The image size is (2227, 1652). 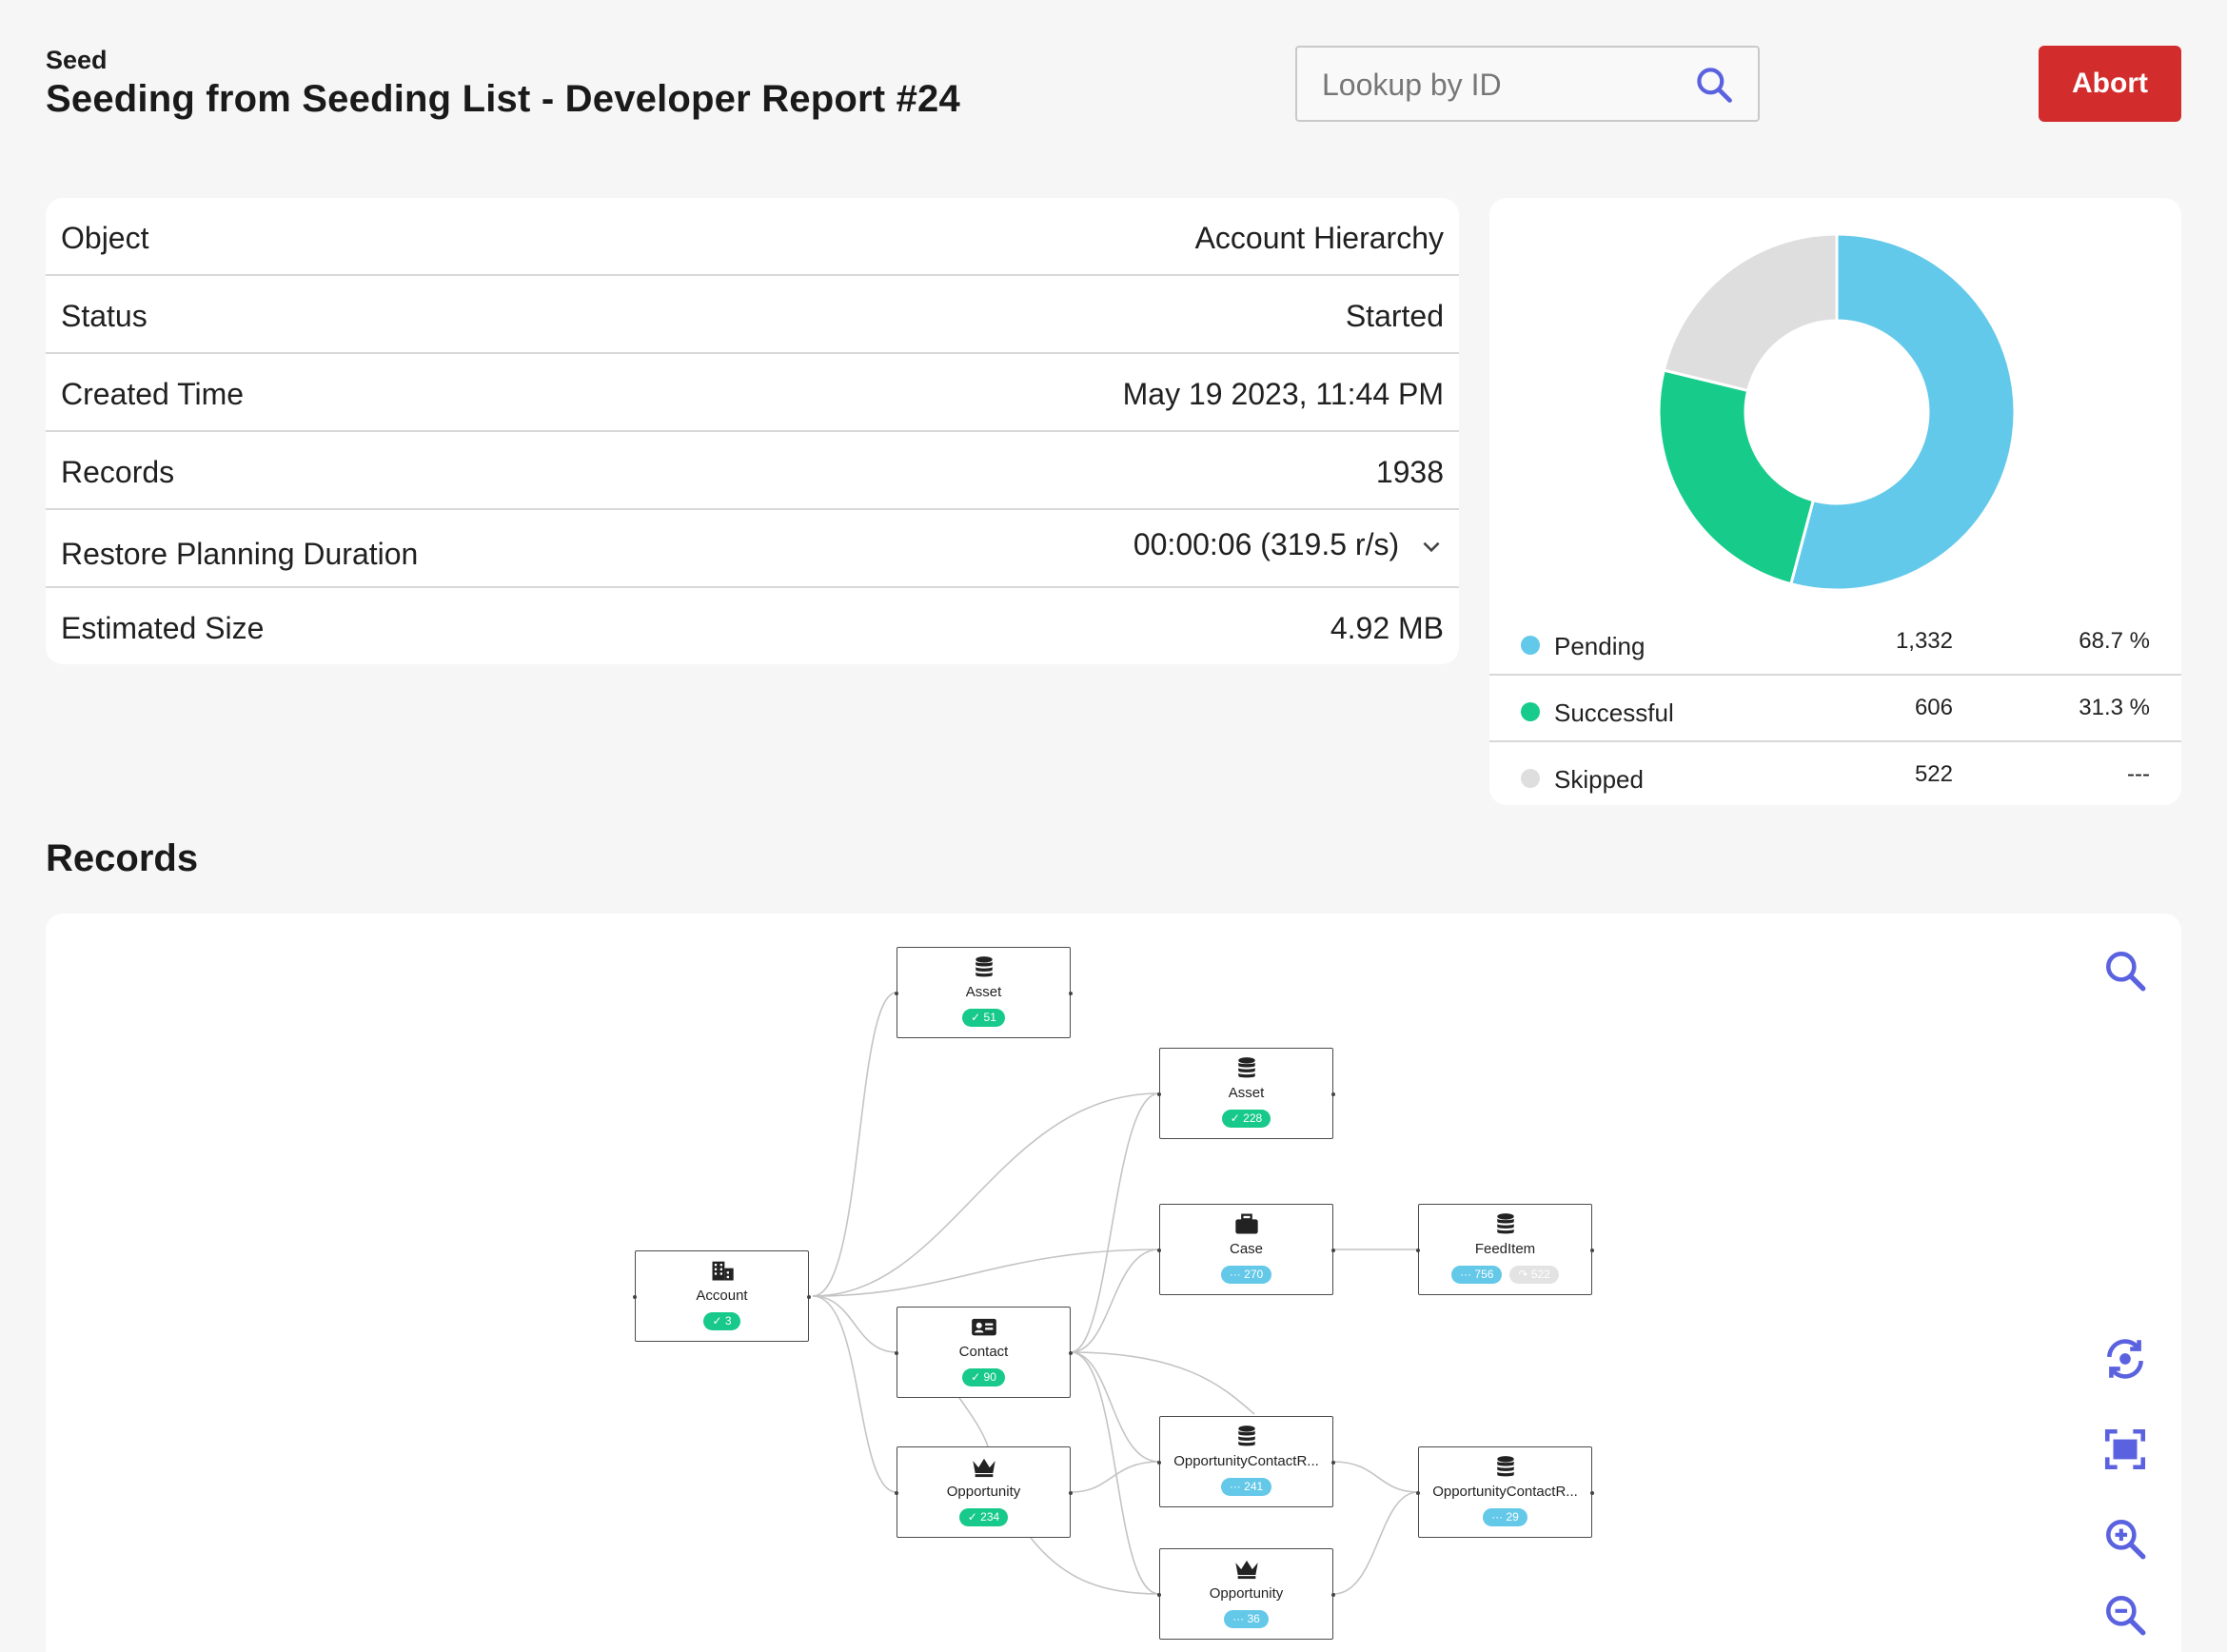 What do you see at coordinates (721, 1321) in the screenshot?
I see `status-badge: ✓ 3` at bounding box center [721, 1321].